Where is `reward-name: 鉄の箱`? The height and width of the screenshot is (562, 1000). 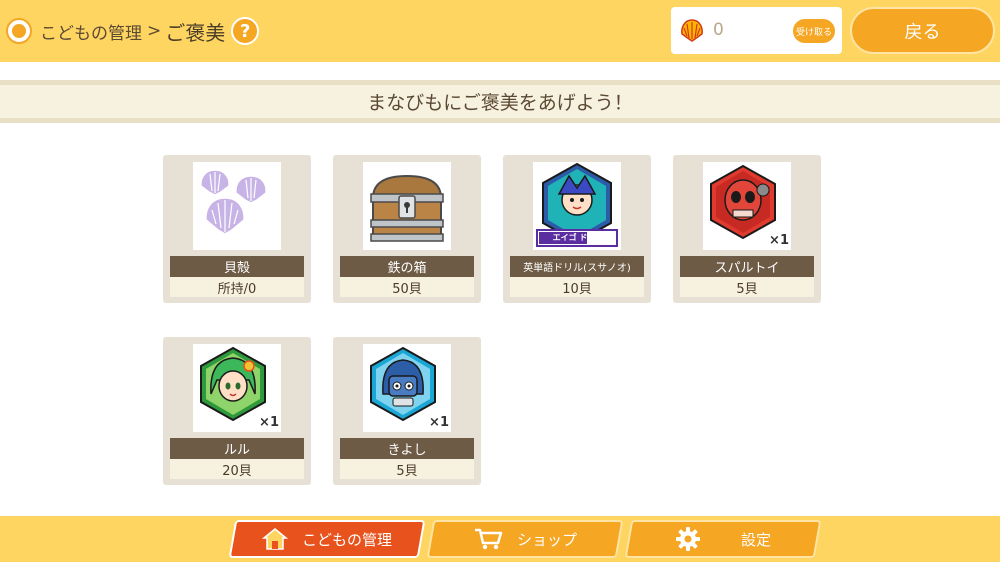 reward-name: 鉄の箱 is located at coordinates (407, 266).